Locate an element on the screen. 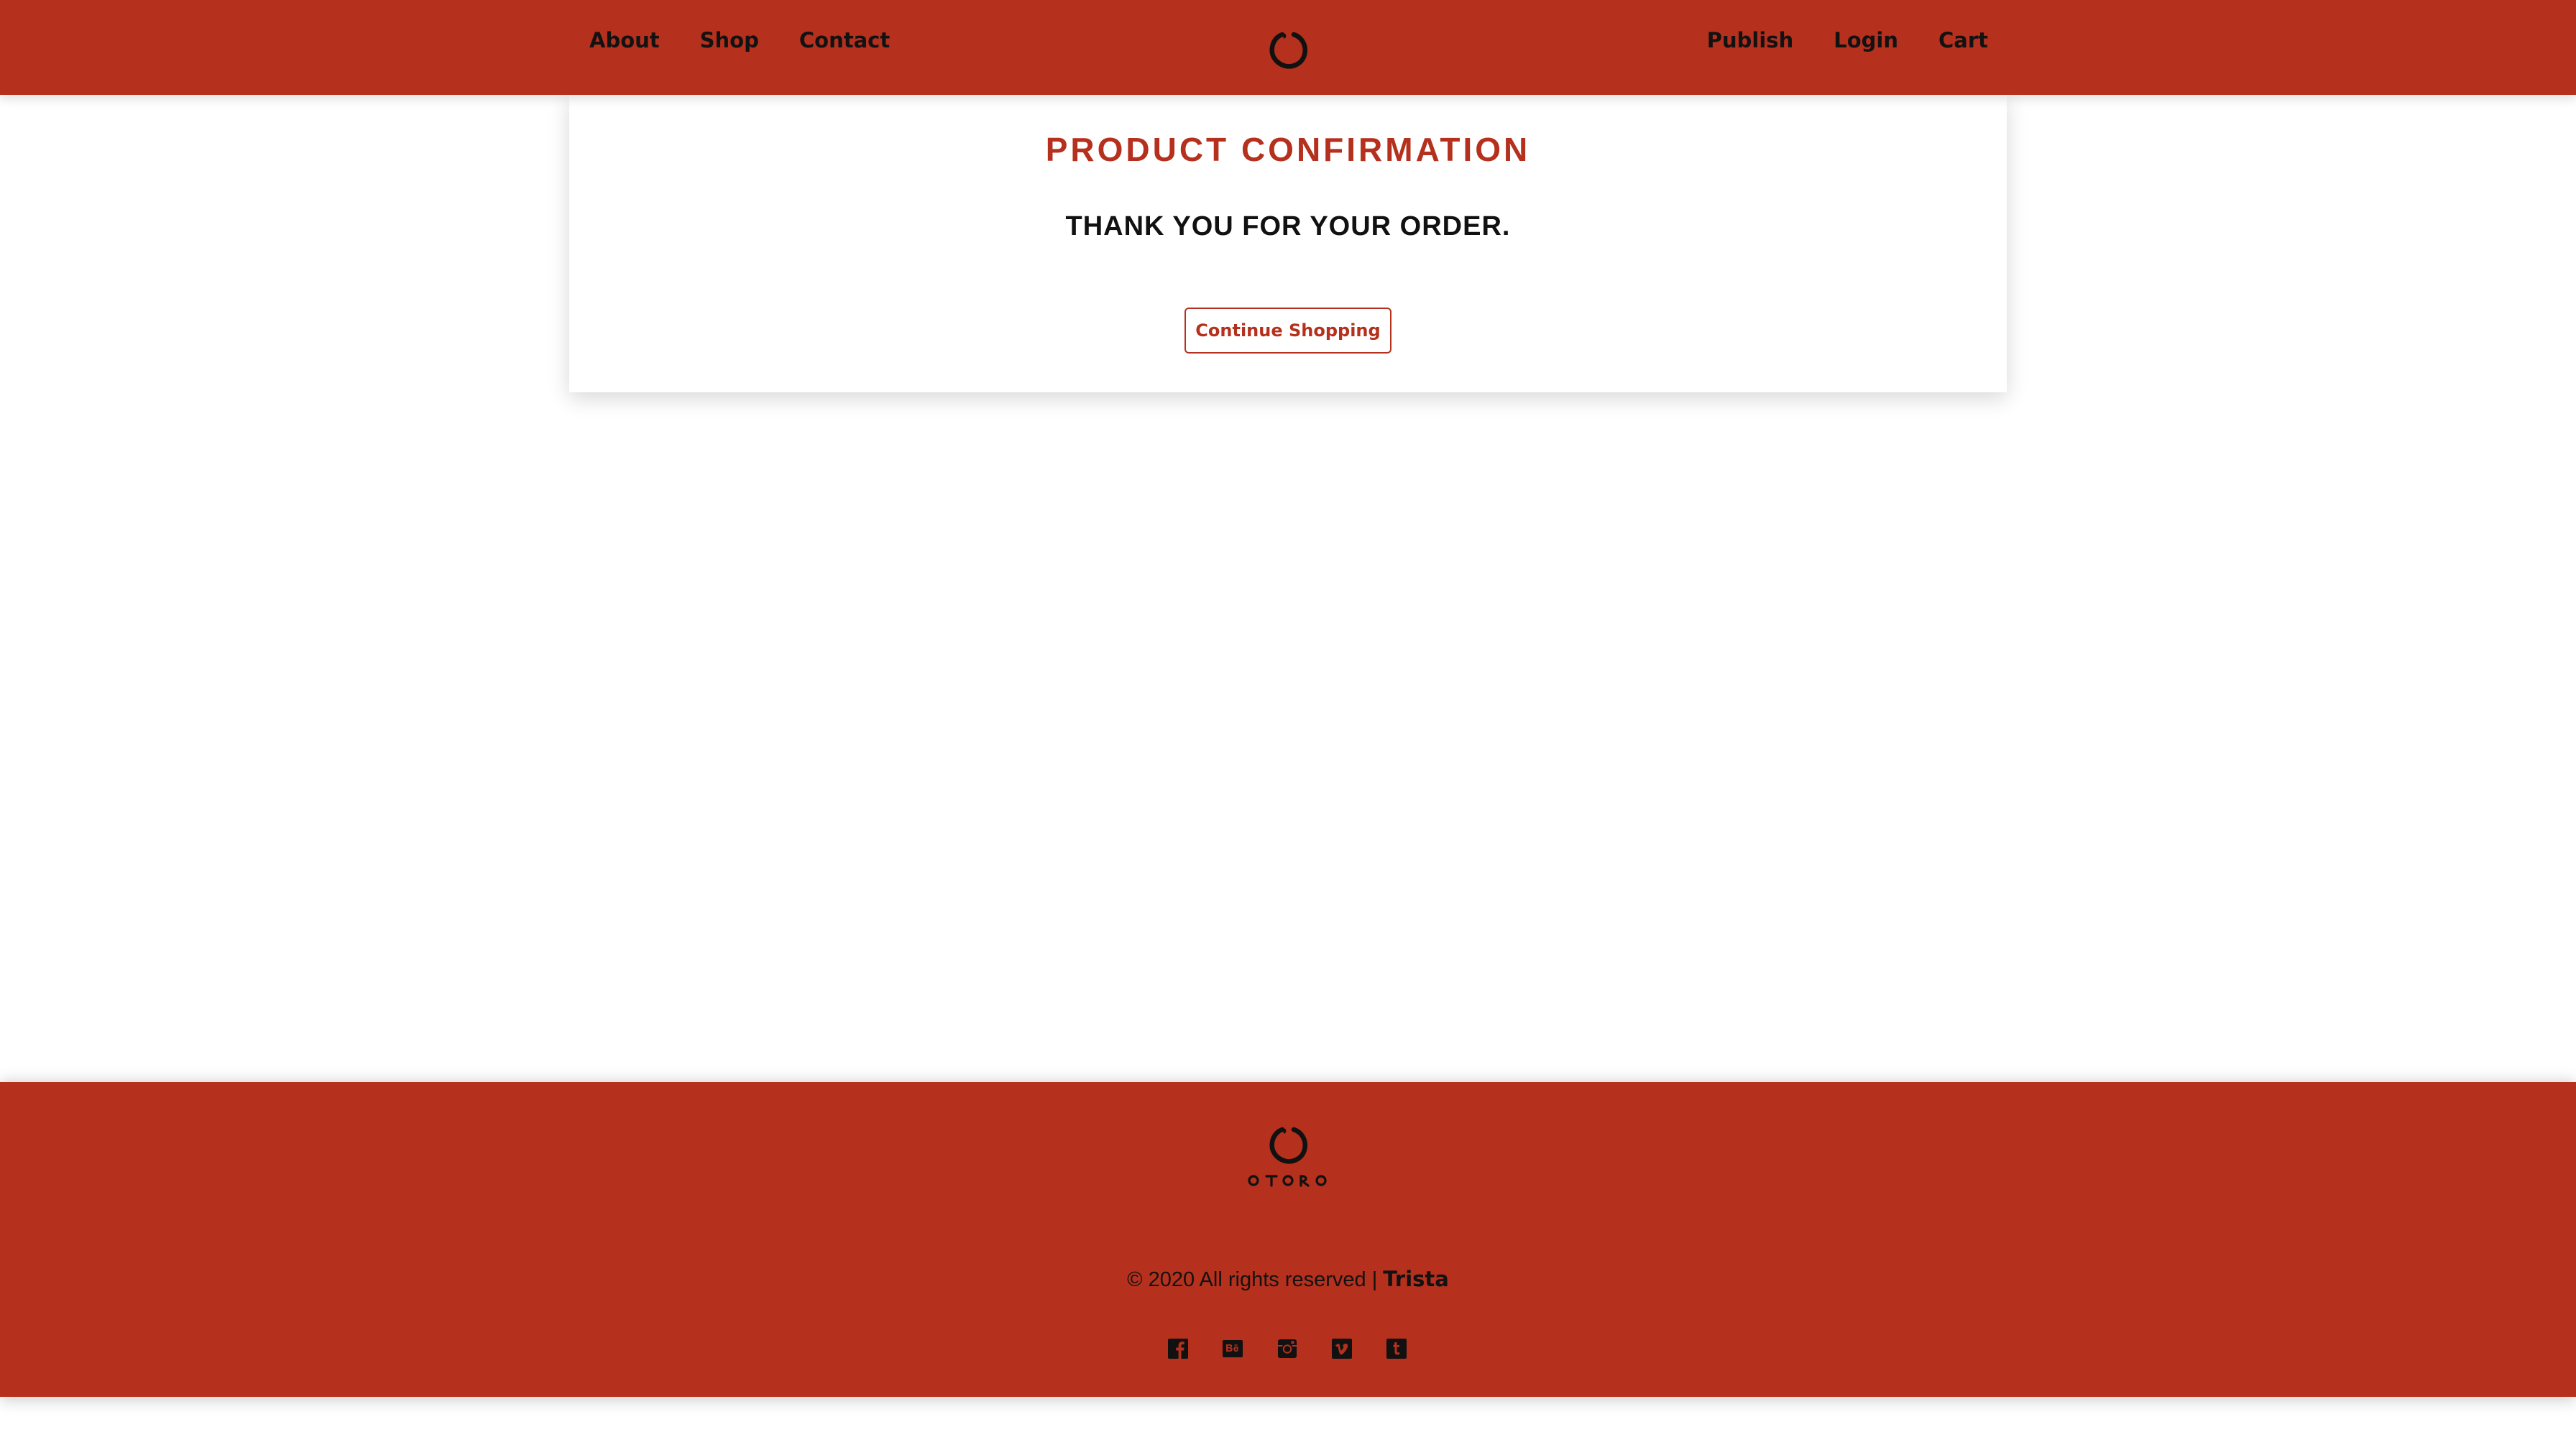 Image resolution: width=2576 pixels, height=1450 pixels. author-name: Trista is located at coordinates (1416, 1279).